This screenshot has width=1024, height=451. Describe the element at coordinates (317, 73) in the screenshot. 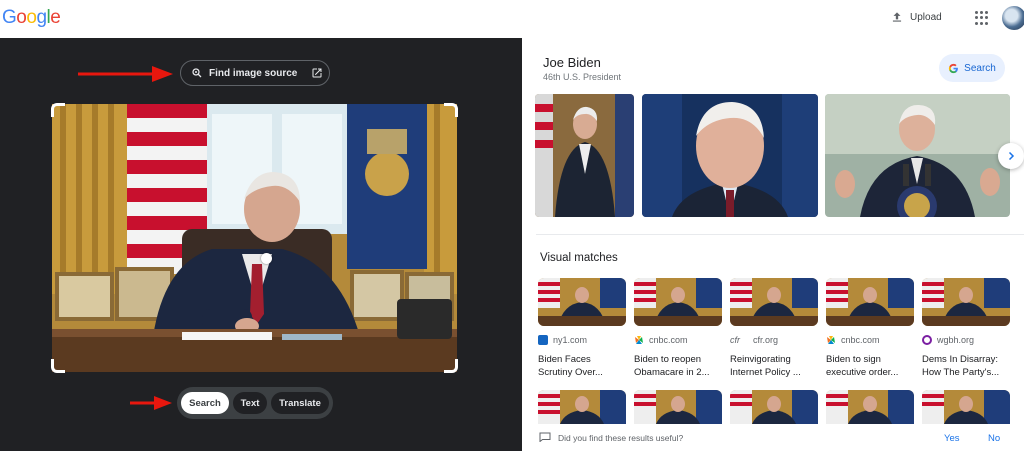

I see `open-in-new-icon` at that location.